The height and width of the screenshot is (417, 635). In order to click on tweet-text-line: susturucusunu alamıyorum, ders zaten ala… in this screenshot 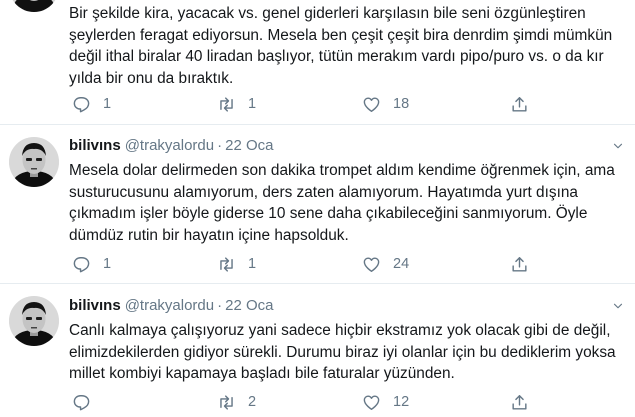, I will do `click(323, 192)`.